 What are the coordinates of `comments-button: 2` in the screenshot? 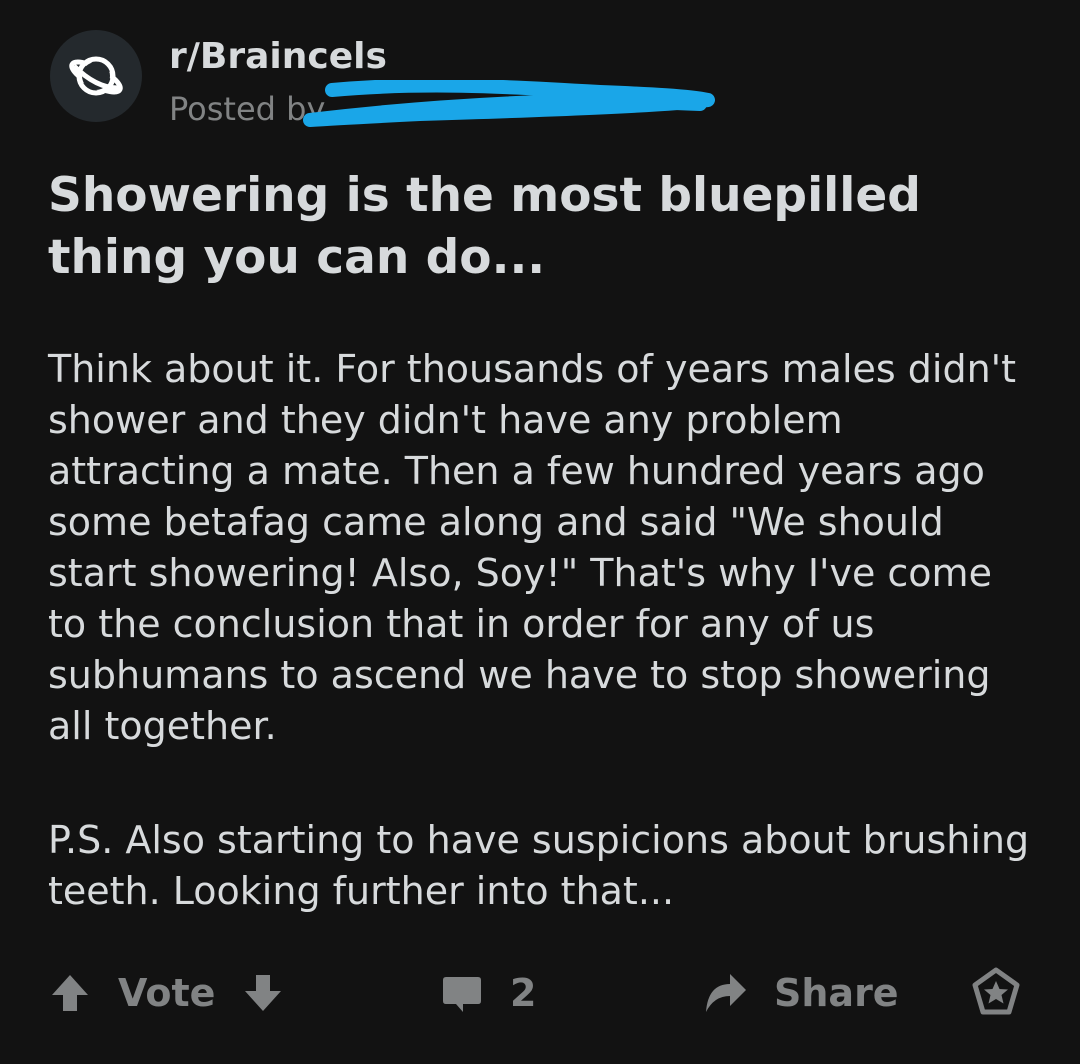 It's located at (488, 993).